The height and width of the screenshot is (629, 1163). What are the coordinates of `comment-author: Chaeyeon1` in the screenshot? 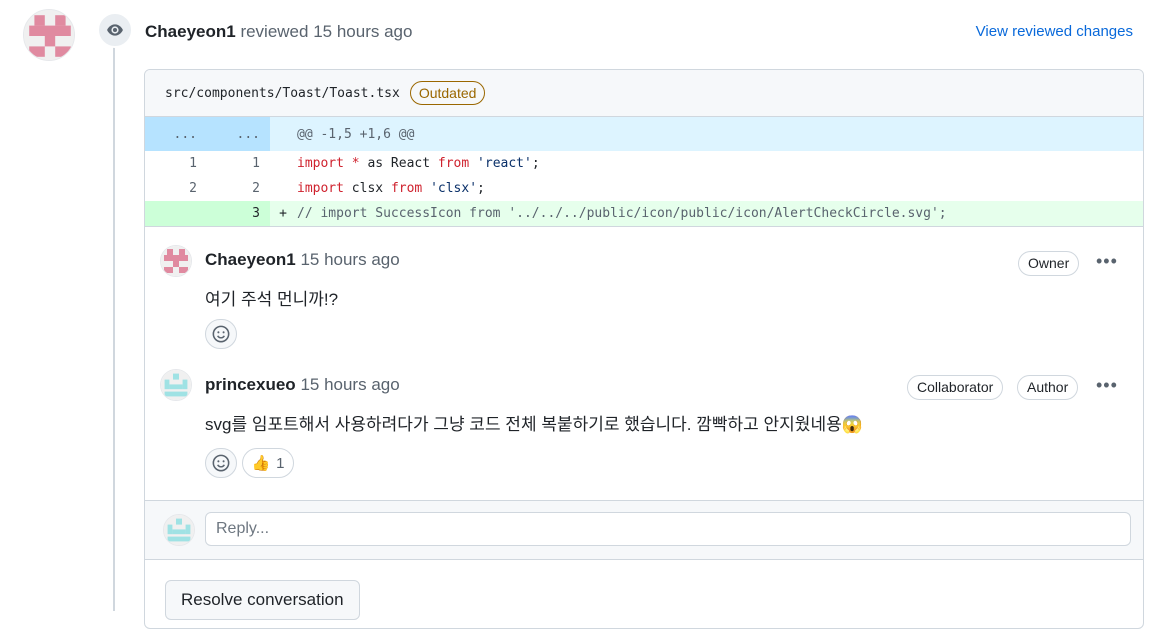 It's located at (250, 259).